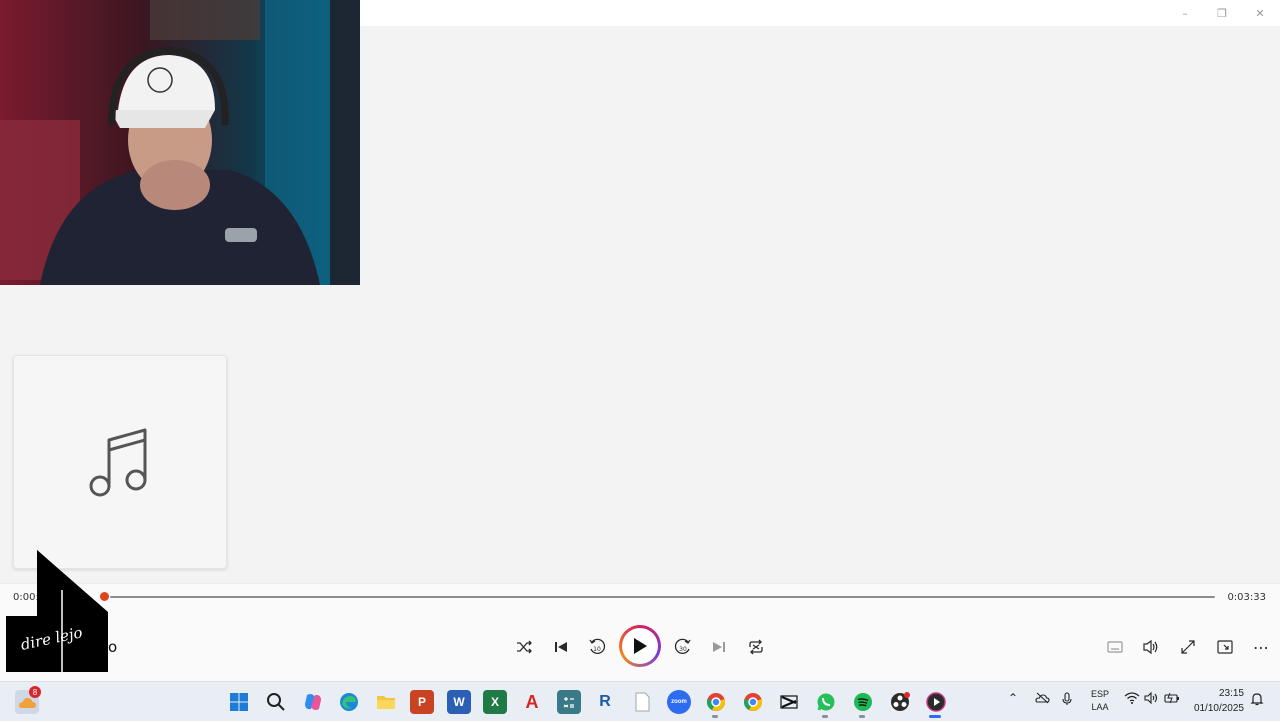 The image size is (1280, 721). Describe the element at coordinates (1246, 597) in the screenshot. I see `total-time: 0:03:33` at that location.